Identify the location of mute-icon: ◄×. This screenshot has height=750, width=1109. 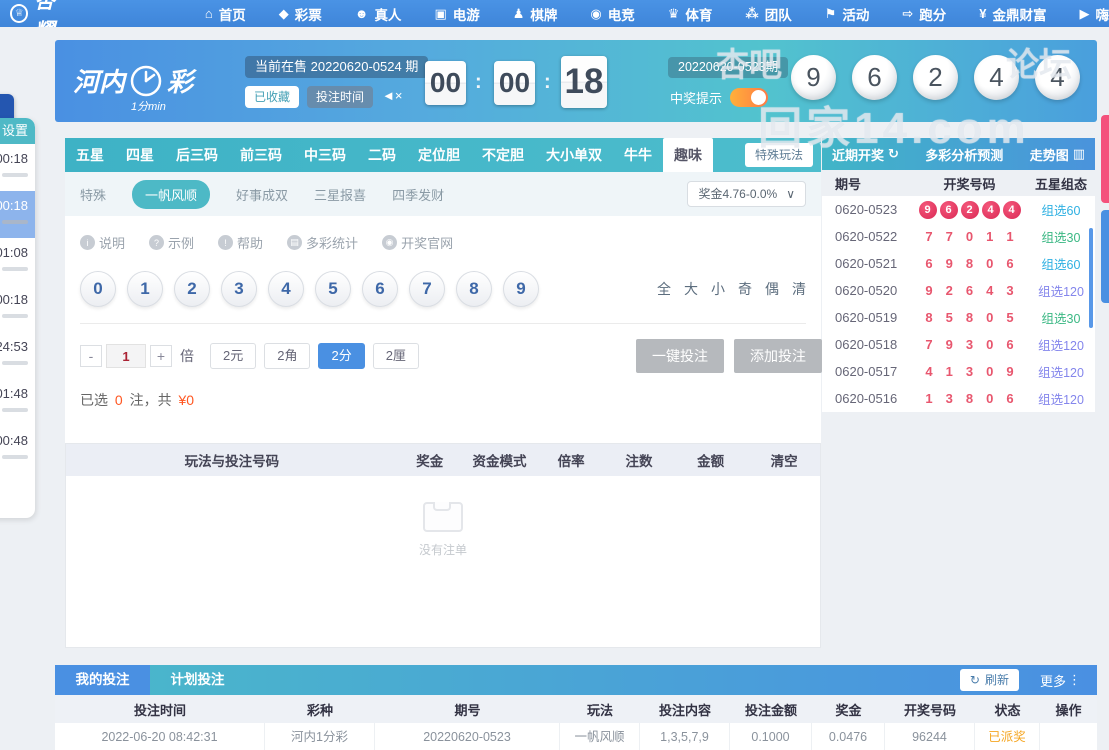
(392, 95).